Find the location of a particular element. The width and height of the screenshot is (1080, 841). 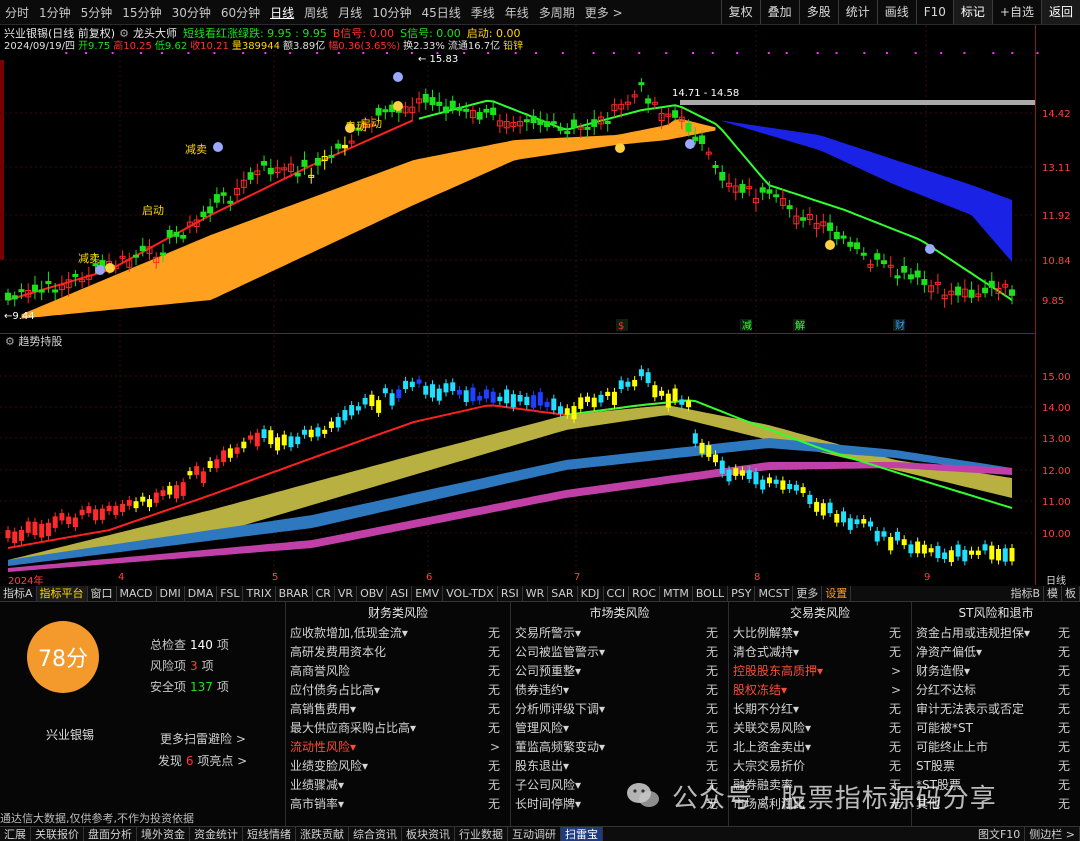

risk-row: 长期不分红▾ 无 is located at coordinates (820, 709).